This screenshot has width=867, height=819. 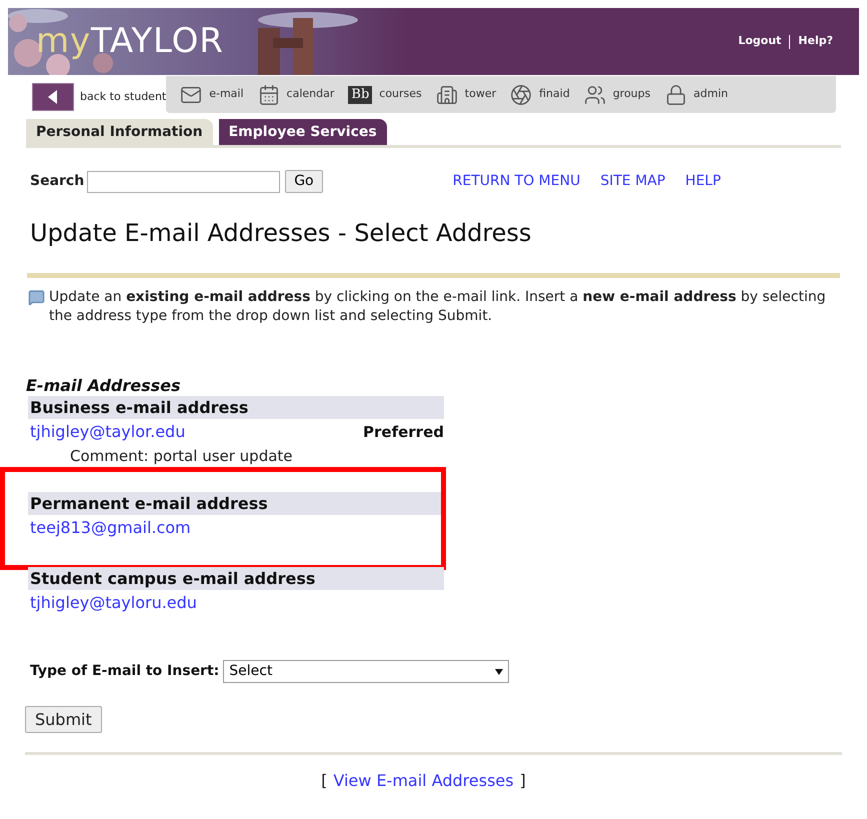 I want to click on email-type-select: Select, so click(x=366, y=671).